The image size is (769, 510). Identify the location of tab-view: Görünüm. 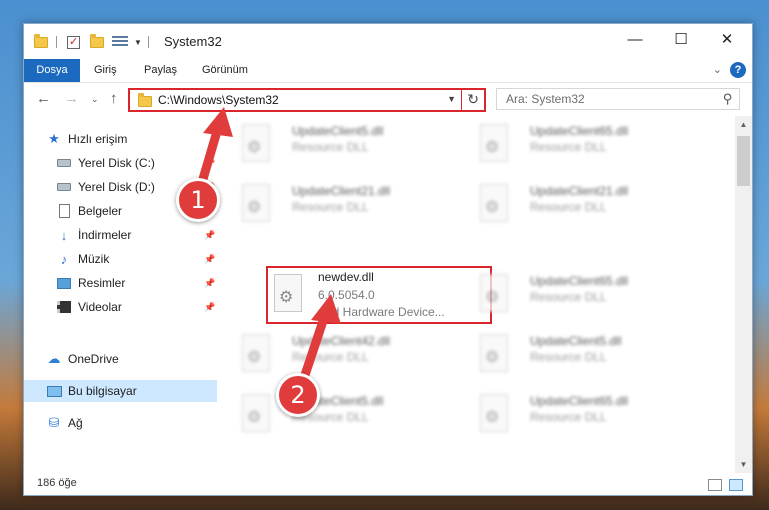
(225, 70).